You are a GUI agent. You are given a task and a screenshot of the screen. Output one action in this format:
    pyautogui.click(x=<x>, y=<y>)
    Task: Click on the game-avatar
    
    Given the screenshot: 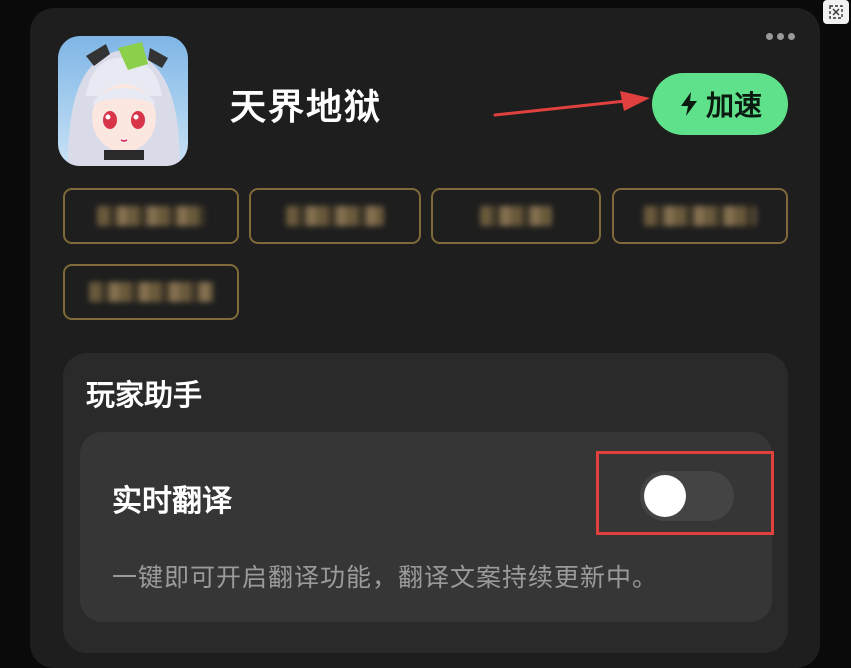 What is the action you would take?
    pyautogui.click(x=123, y=101)
    